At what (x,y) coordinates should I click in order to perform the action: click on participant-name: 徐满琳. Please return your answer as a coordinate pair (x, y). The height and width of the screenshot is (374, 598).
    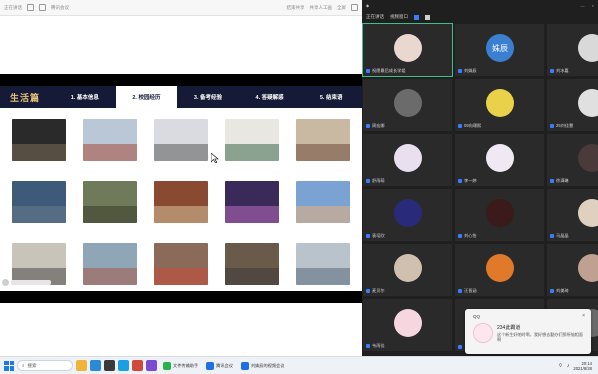
    Looking at the image, I should click on (562, 180).